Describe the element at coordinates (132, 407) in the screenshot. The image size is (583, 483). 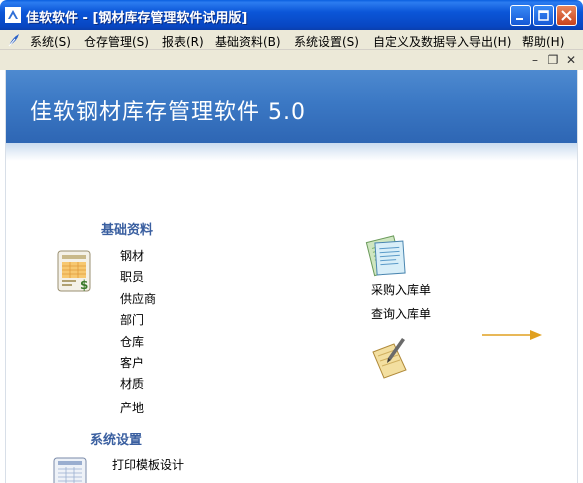
I see `link-origin: 产地` at that location.